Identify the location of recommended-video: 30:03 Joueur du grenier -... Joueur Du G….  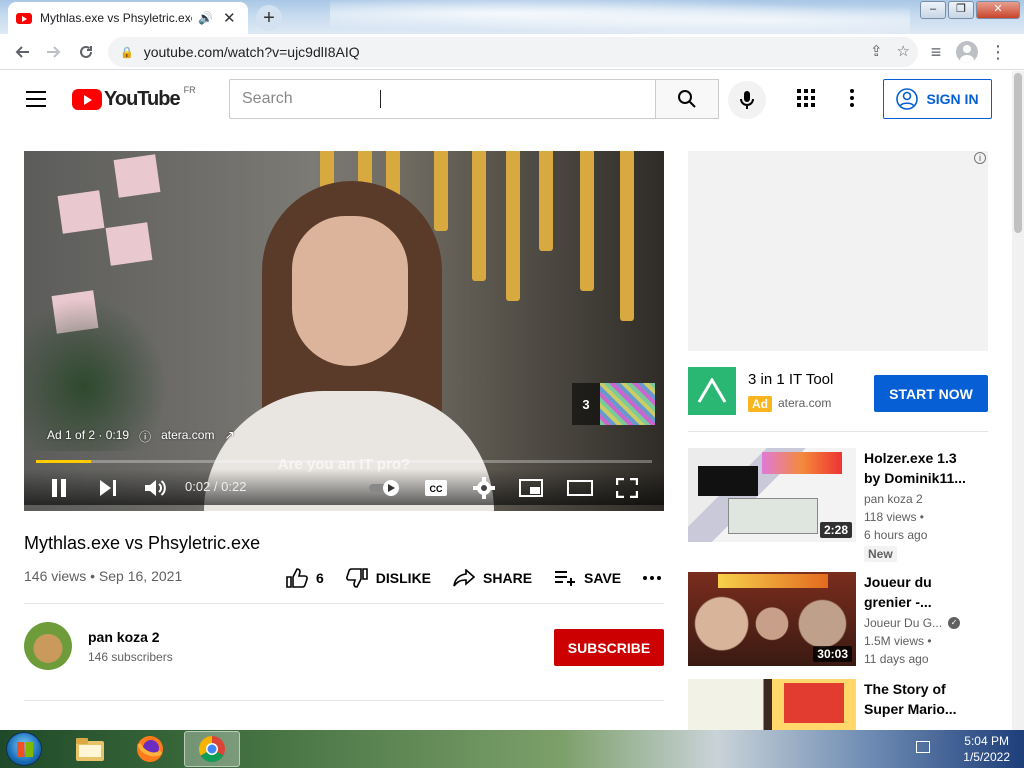
(853, 622).